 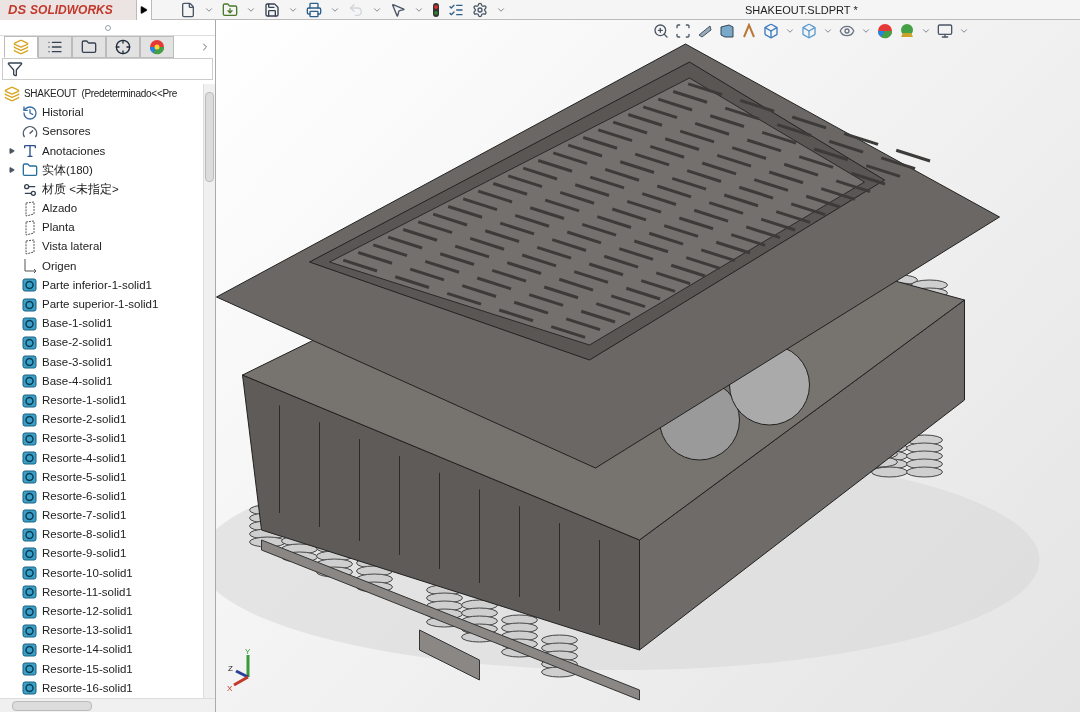 I want to click on crosshair-icon, so click(x=123, y=47).